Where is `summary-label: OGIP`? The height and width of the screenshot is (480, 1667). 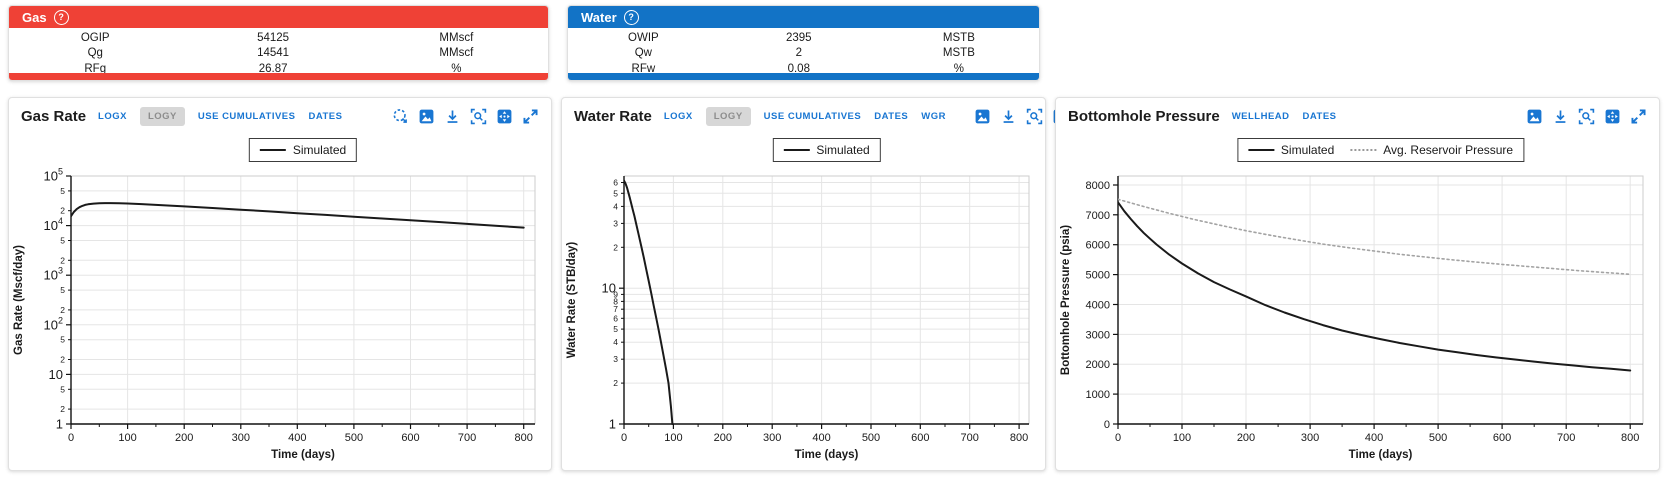
summary-label: OGIP is located at coordinates (95, 37).